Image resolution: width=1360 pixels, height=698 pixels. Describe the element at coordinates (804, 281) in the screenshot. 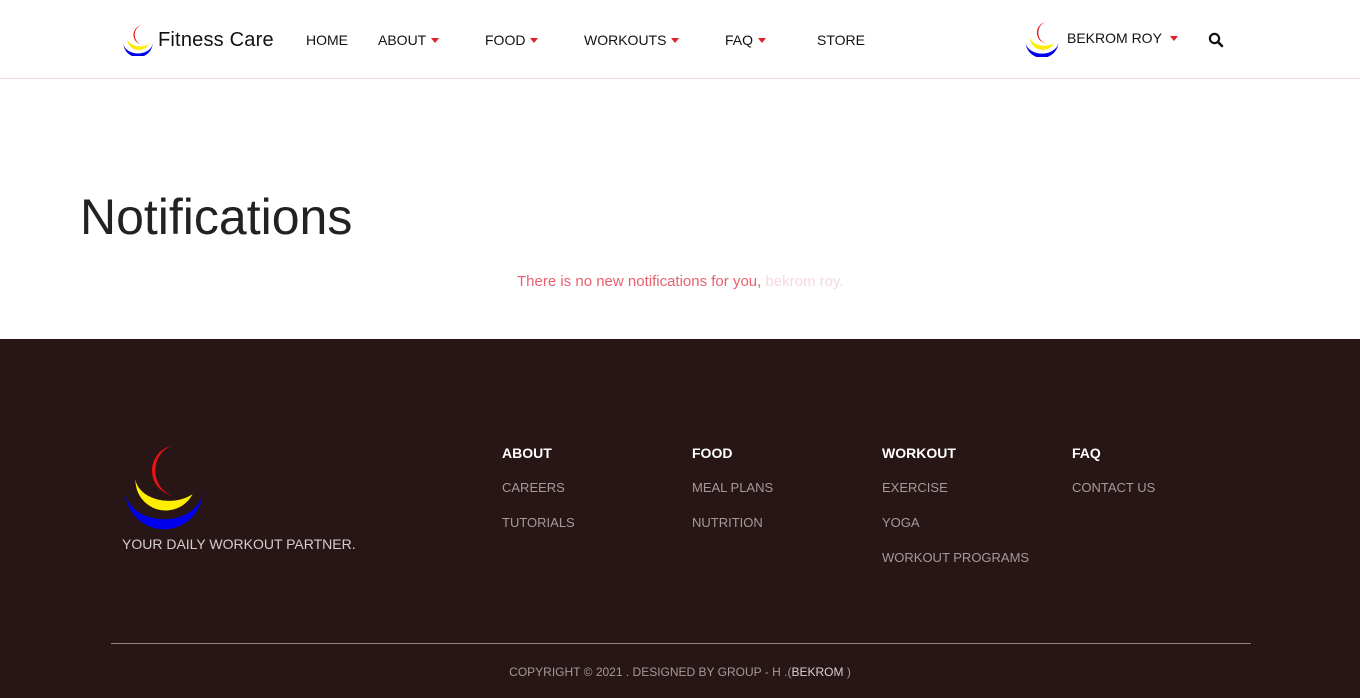

I see `message-username: bekrom roy.` at that location.